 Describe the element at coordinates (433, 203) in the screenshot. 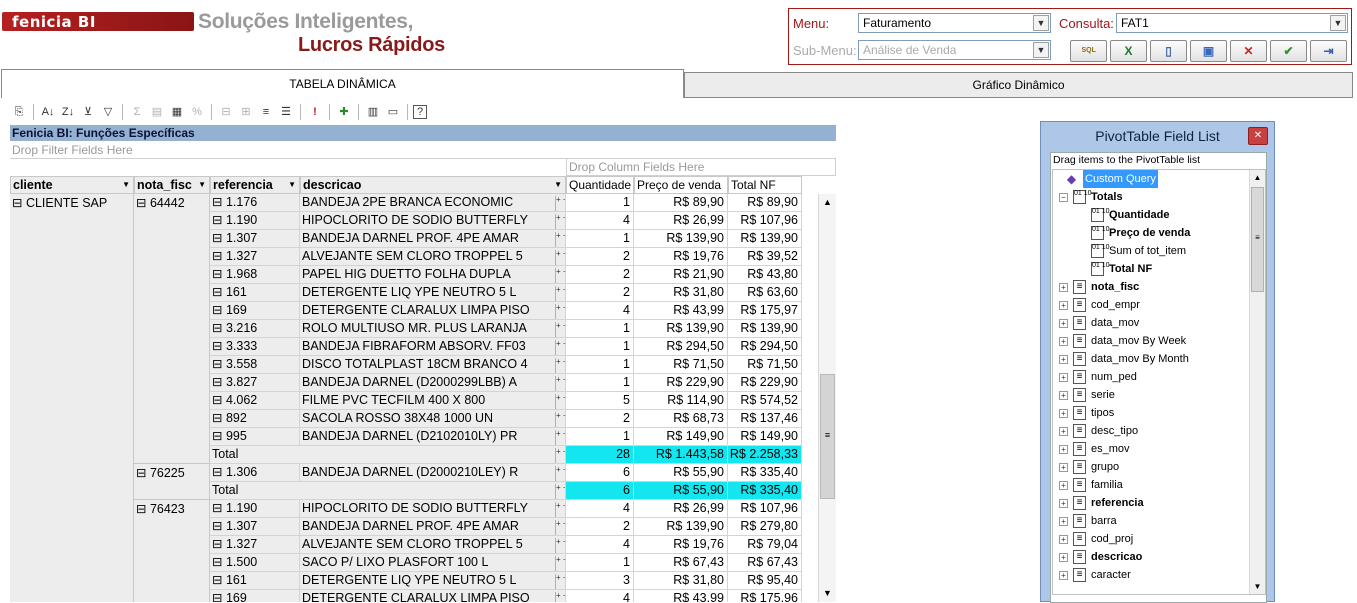

I see `descricao-cell: BANDEJA 2PE BRANCA ECONOMIC+ −` at that location.